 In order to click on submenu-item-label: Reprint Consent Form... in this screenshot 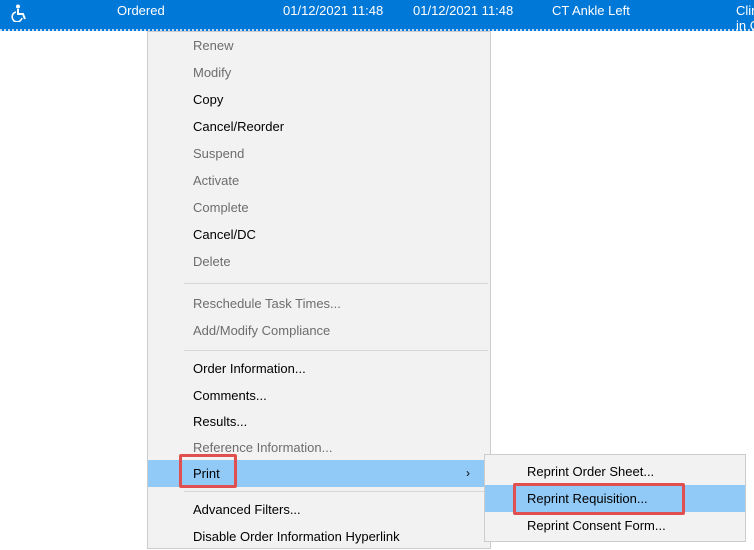, I will do `click(596, 525)`.